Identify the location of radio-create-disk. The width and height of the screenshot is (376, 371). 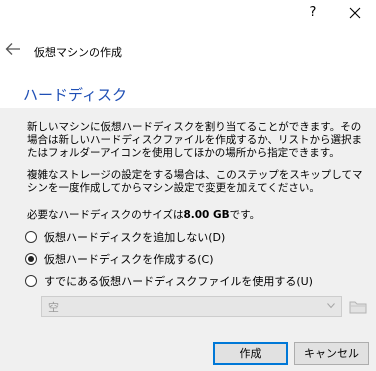
(31, 259).